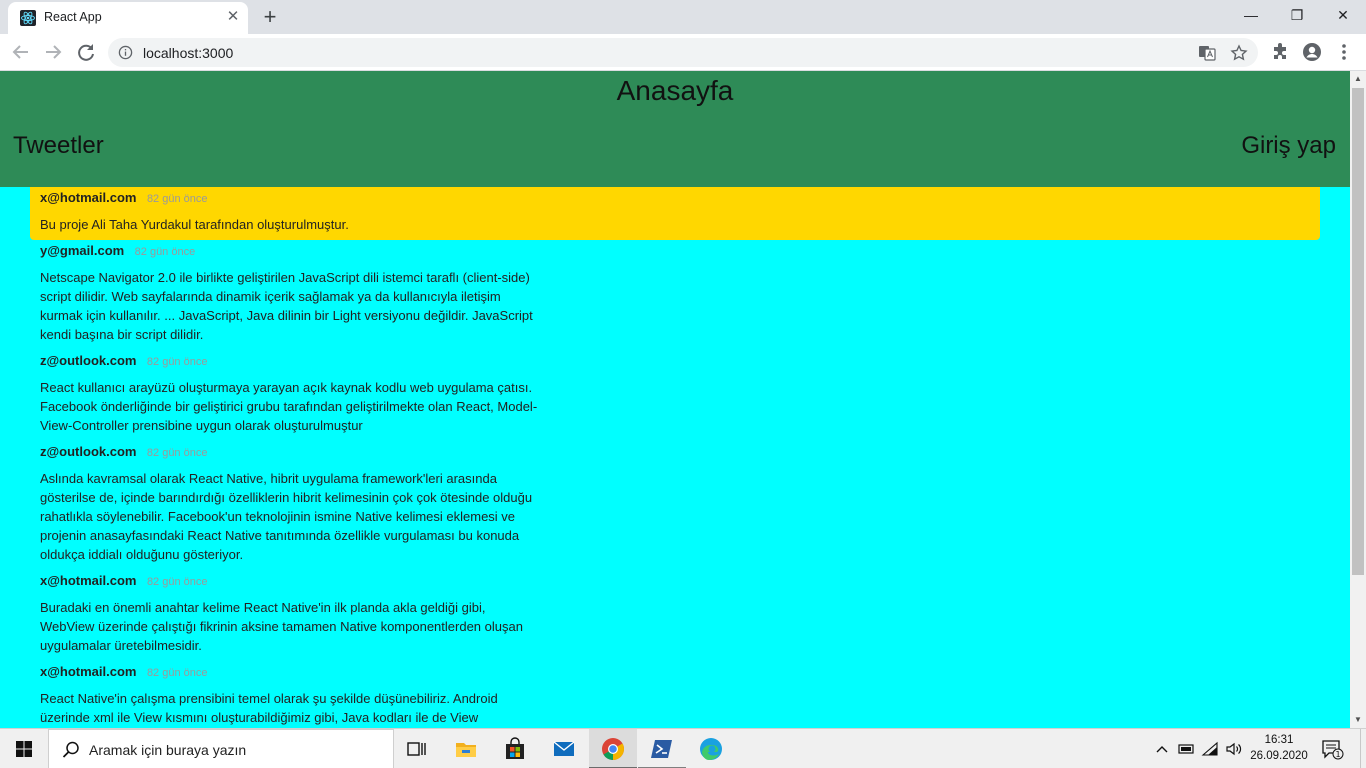 The height and width of the screenshot is (768, 1366). What do you see at coordinates (675, 129) in the screenshot?
I see `app-header: Anasayfa Tweetler Giriş yap` at bounding box center [675, 129].